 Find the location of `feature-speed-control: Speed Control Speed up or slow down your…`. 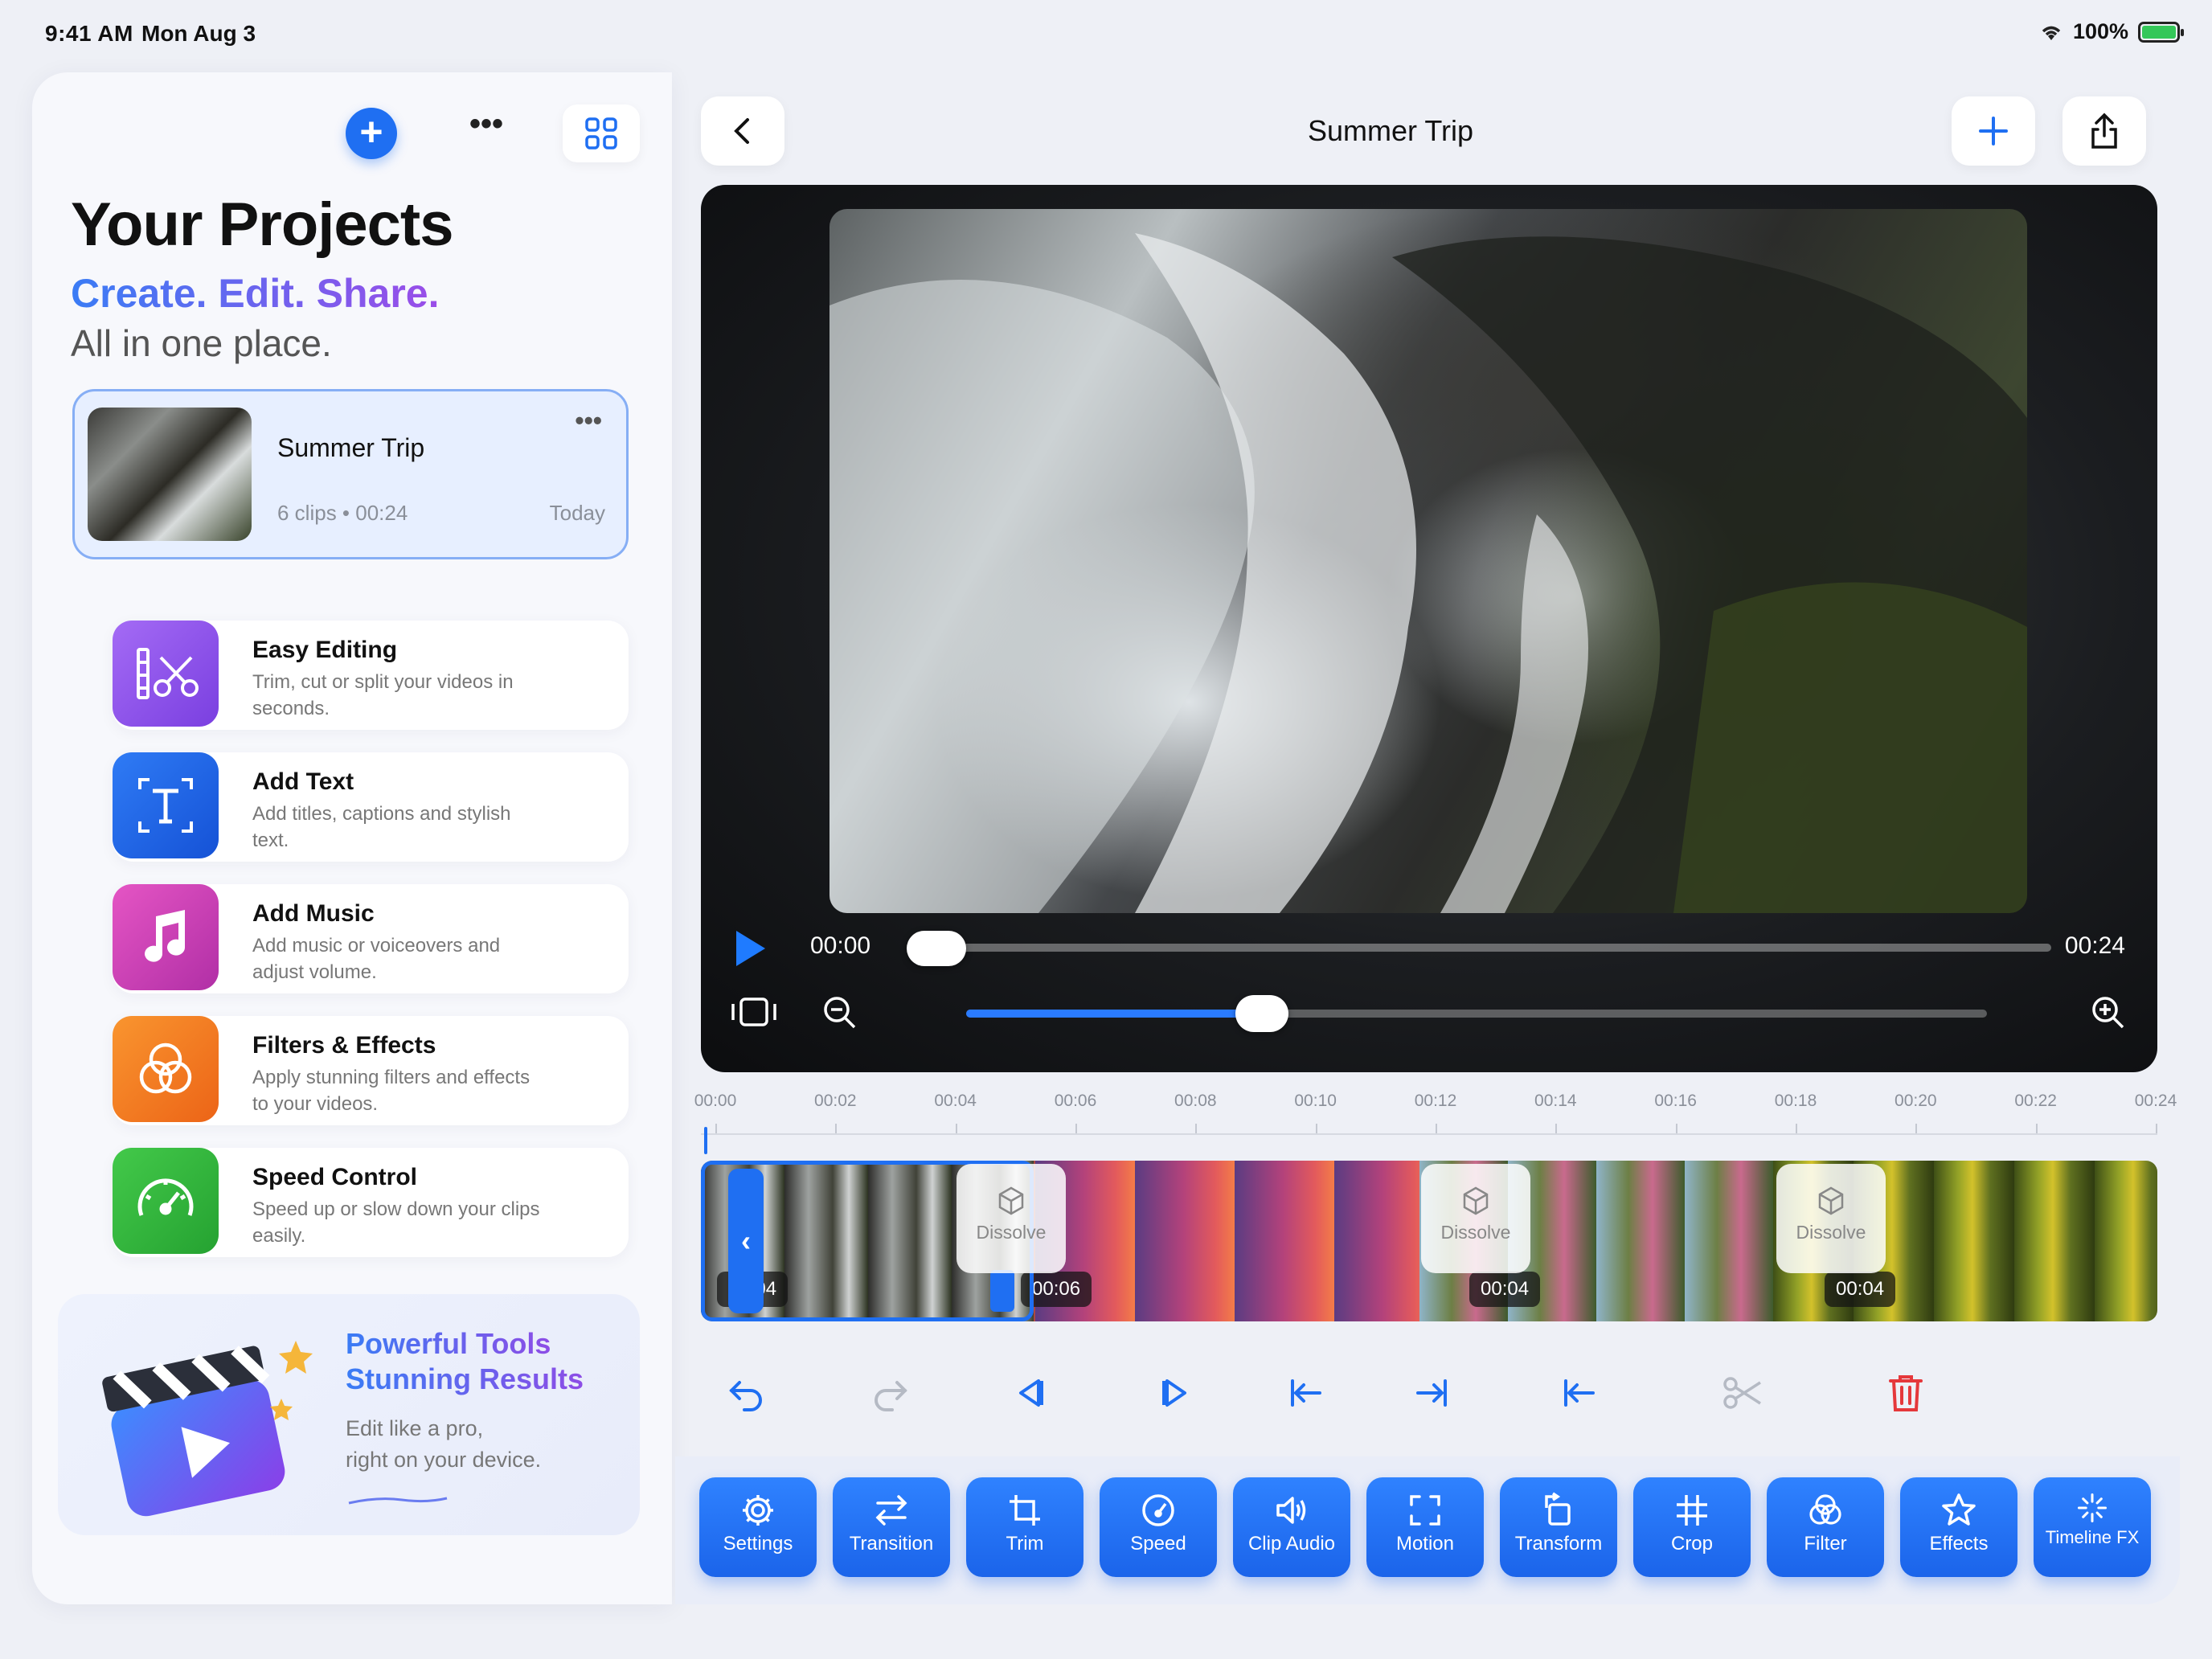

feature-speed-control: Speed Control Speed up or slow down your… is located at coordinates (371, 1202).